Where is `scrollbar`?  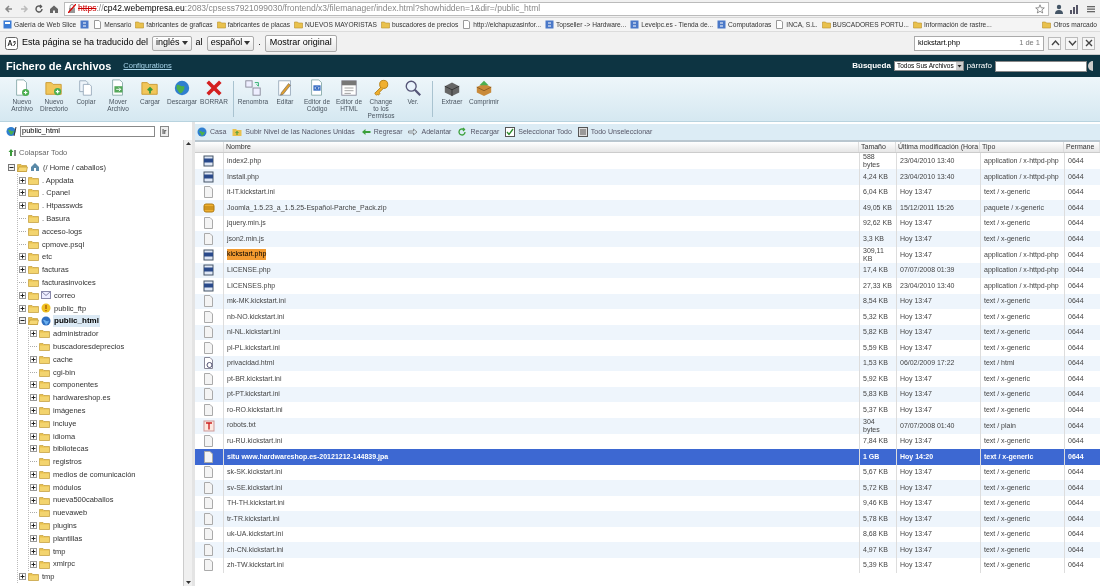
scrollbar is located at coordinates (187, 363).